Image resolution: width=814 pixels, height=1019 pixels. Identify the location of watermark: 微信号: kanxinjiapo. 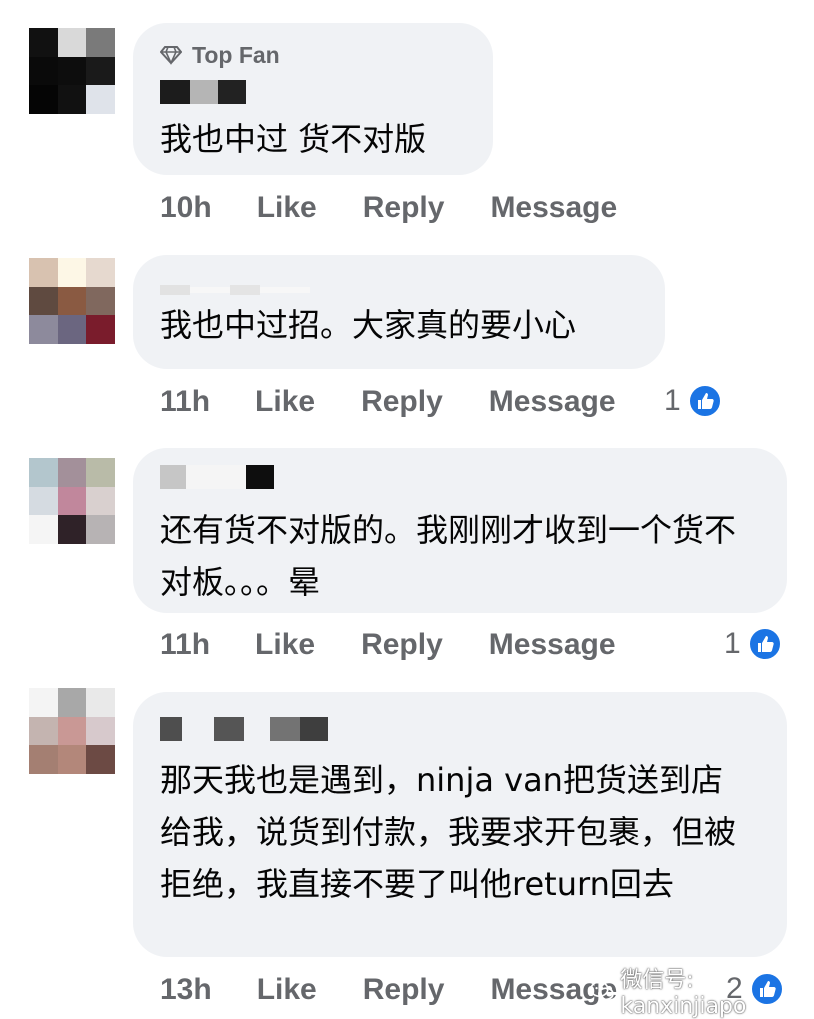
(702, 990).